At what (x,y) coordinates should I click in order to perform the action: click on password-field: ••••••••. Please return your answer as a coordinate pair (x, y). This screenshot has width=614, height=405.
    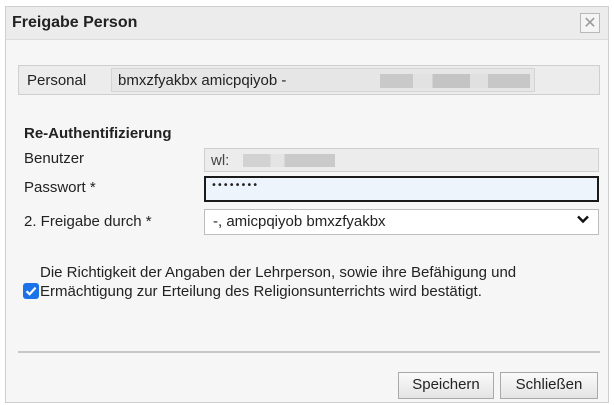
    Looking at the image, I should click on (401, 189).